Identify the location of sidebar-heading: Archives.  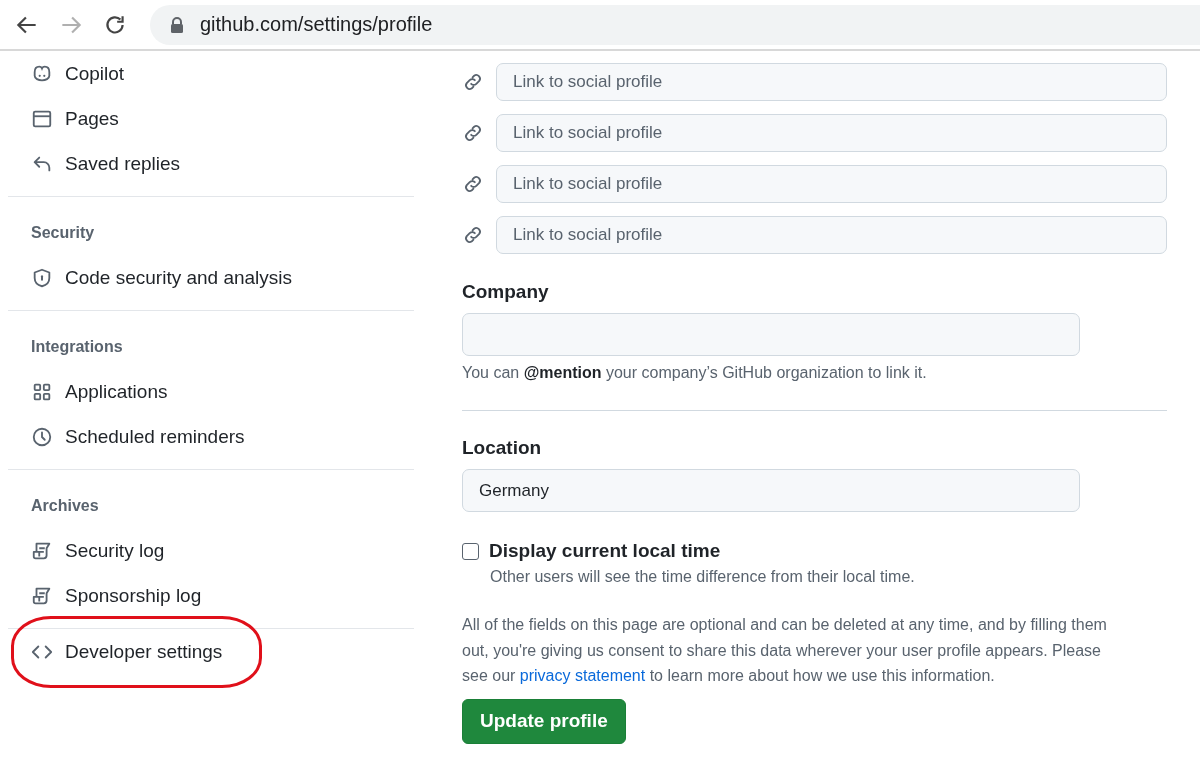
(65, 506).